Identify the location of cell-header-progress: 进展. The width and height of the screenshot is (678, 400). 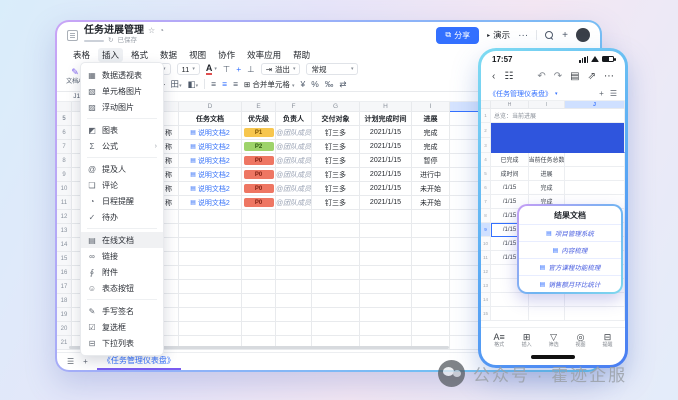
(547, 174).